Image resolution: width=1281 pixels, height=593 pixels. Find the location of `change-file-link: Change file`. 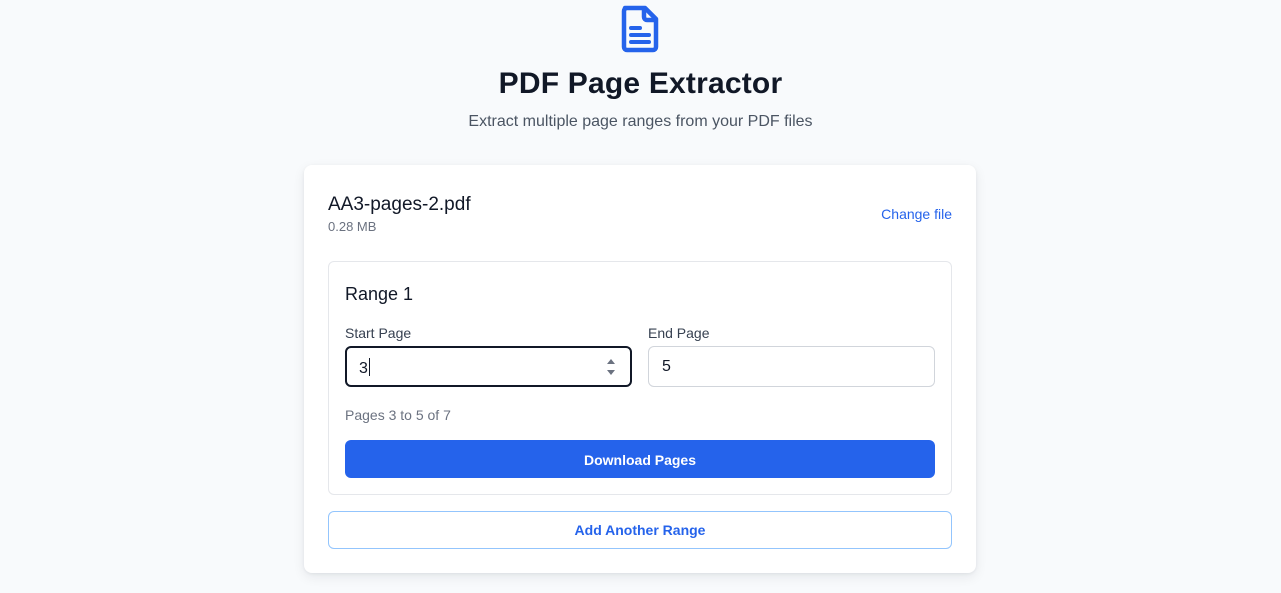

change-file-link: Change file is located at coordinates (916, 214).